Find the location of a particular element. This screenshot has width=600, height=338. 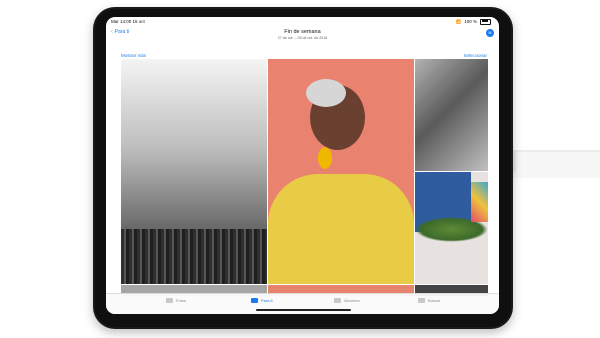

tab-search: Buscar is located at coordinates (429, 300).